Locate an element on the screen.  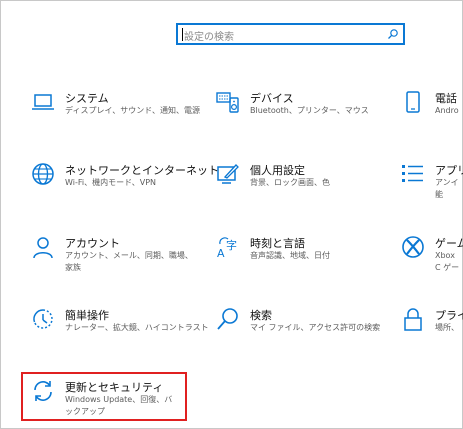
tile-title: 個人用設定 is located at coordinates (277, 170).